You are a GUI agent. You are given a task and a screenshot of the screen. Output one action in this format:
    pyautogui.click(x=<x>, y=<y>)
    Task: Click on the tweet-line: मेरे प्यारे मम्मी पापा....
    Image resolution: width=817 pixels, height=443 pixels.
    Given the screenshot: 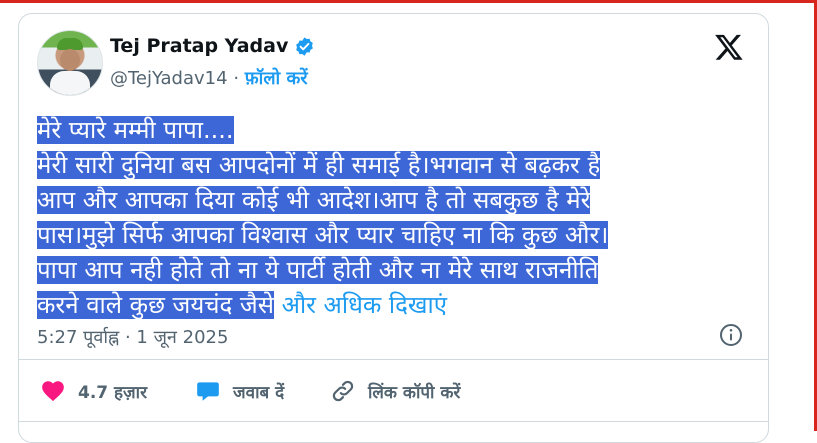 What is the action you would take?
    pyautogui.click(x=135, y=130)
    